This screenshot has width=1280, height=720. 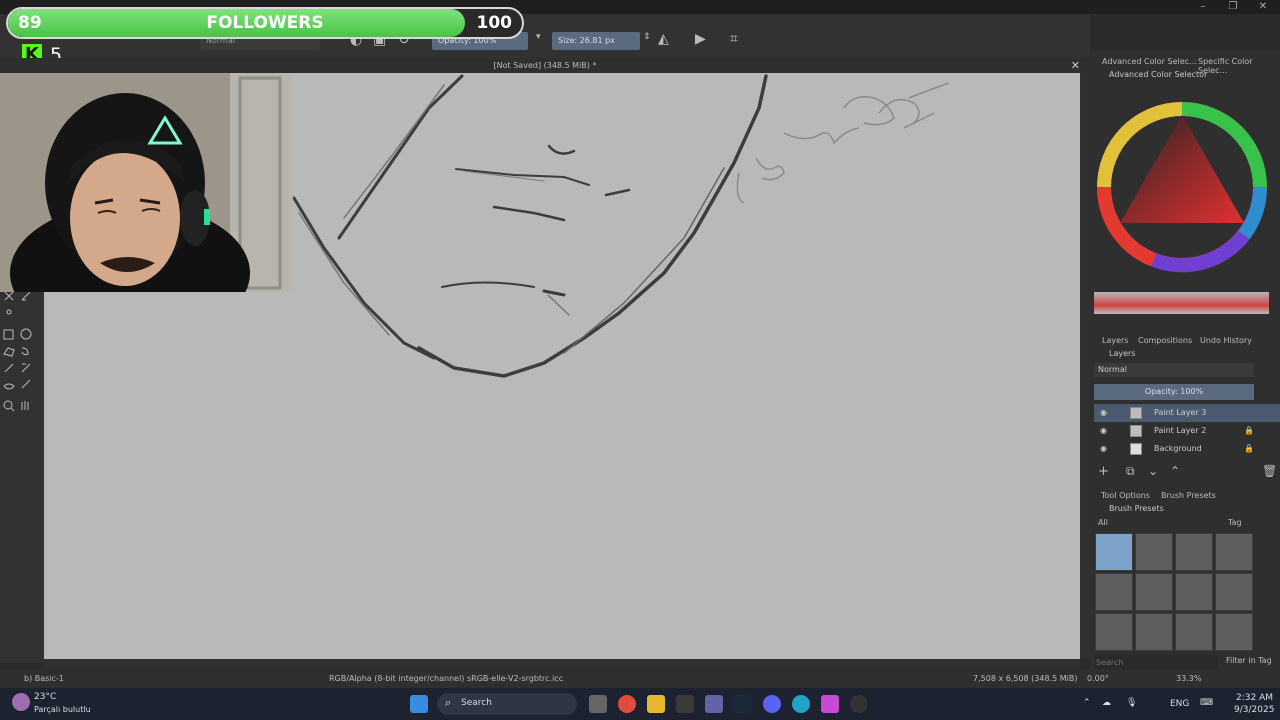 What do you see at coordinates (1184, 185) in the screenshot?
I see `color-wheel` at bounding box center [1184, 185].